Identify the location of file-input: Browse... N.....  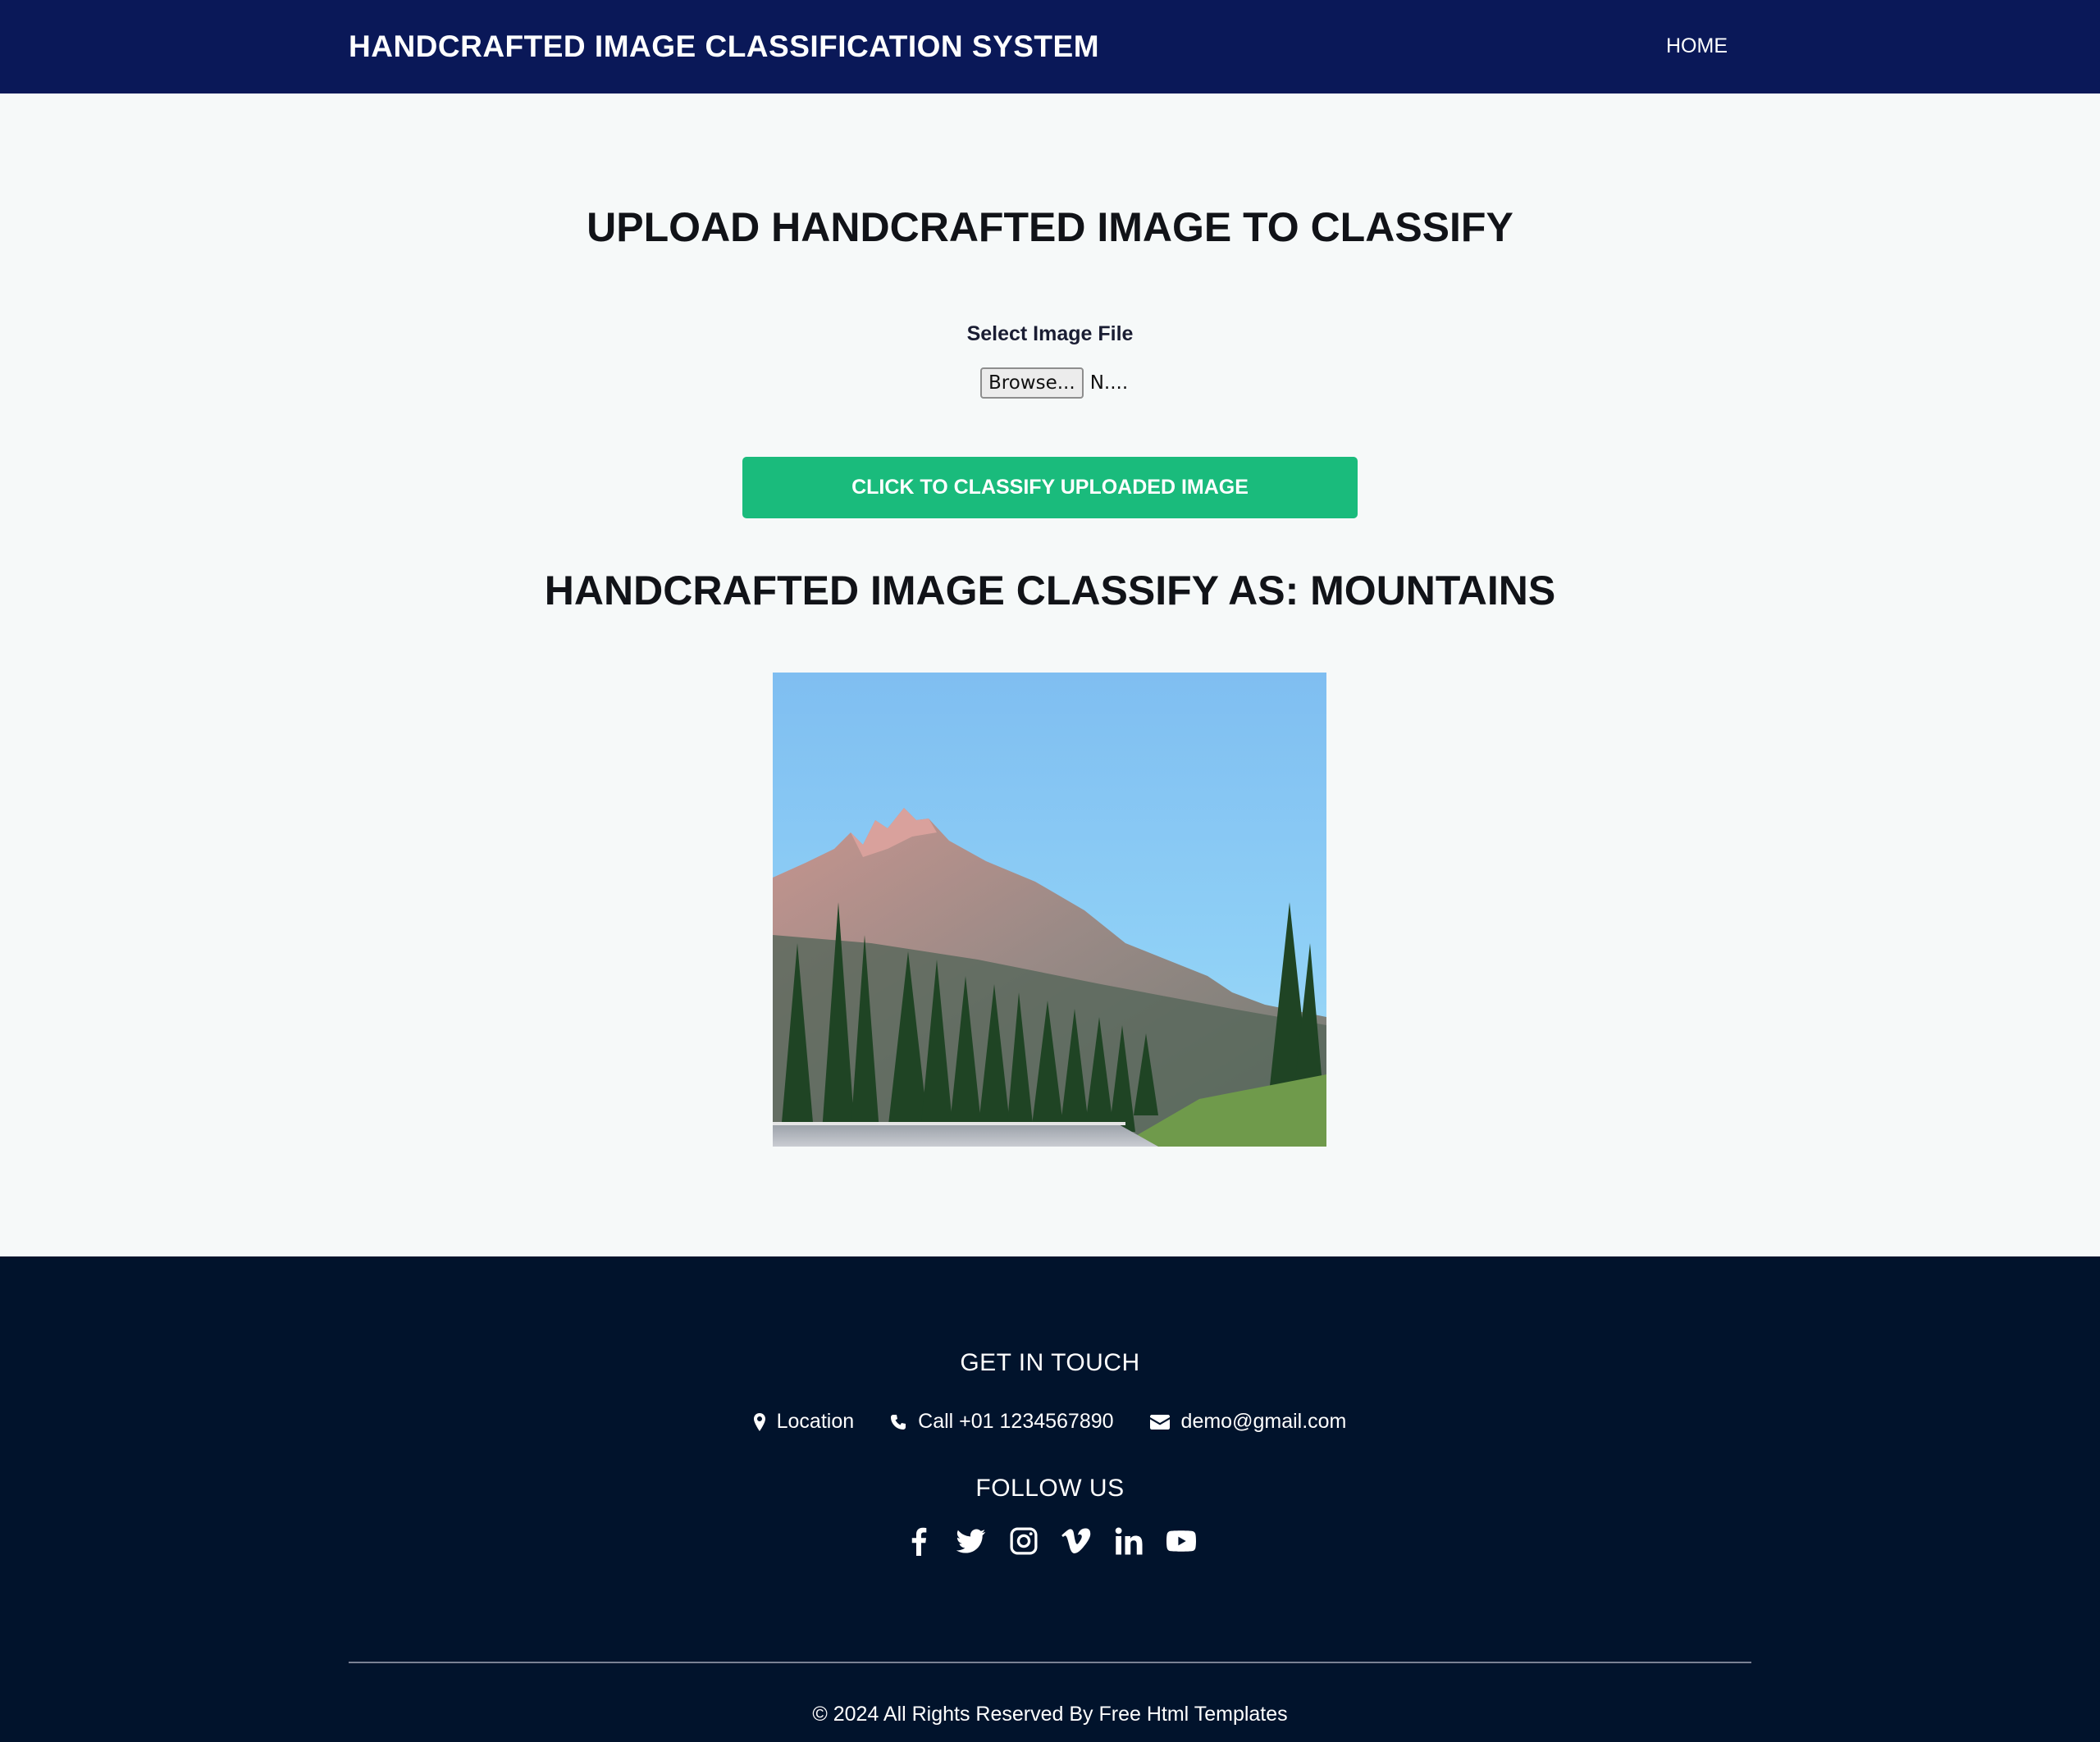
(1054, 383).